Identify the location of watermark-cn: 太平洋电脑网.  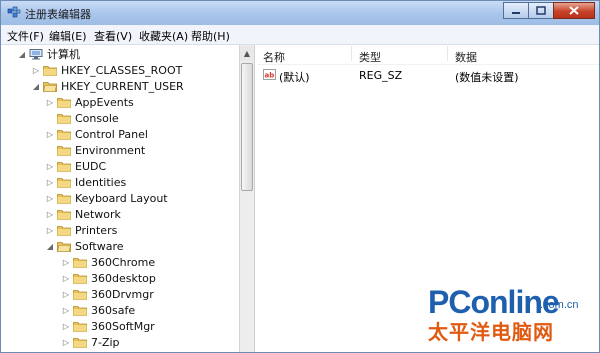
(491, 332).